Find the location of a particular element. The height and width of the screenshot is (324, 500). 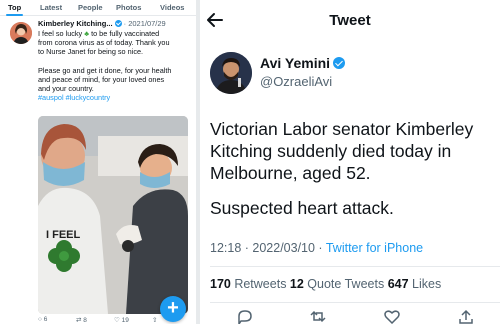

like-icon is located at coordinates (392, 316).